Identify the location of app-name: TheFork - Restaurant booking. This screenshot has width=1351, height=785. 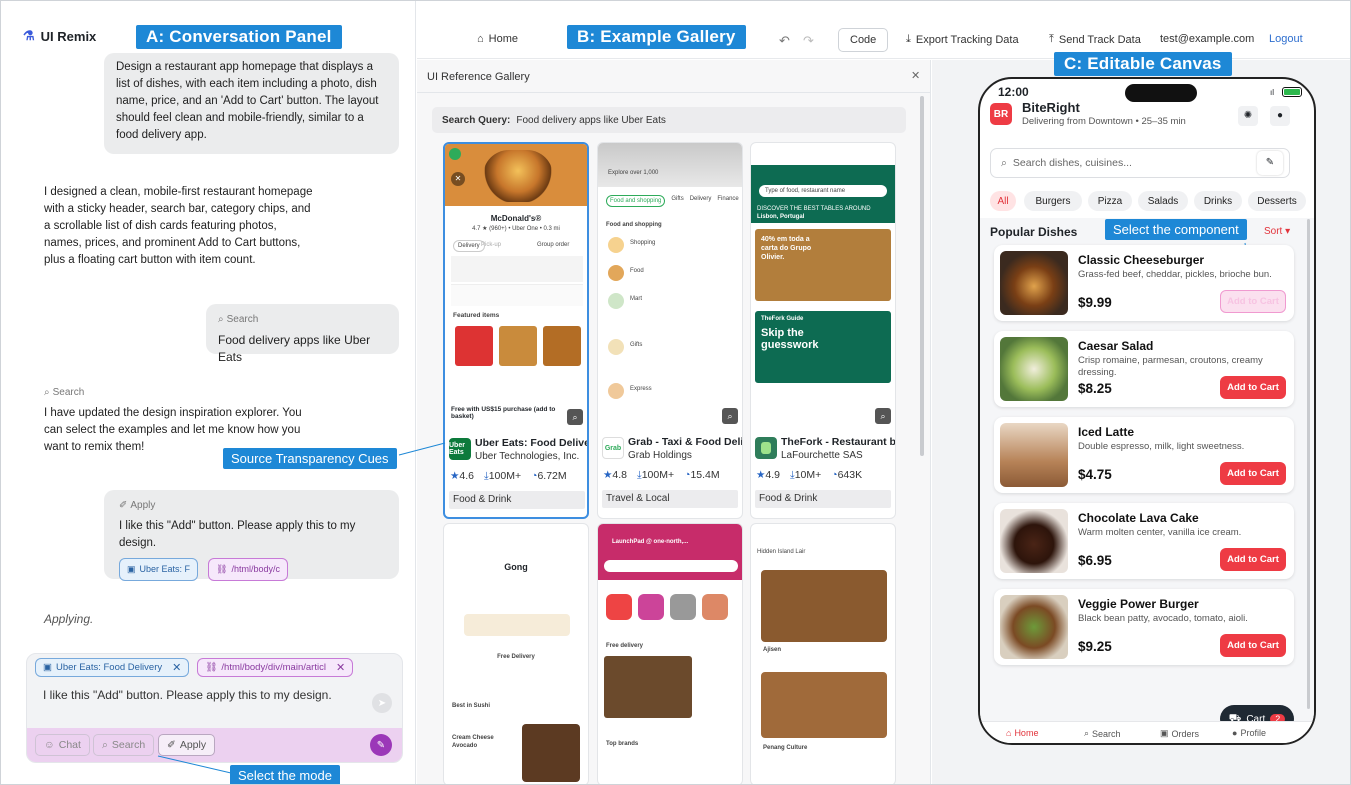
(838, 442).